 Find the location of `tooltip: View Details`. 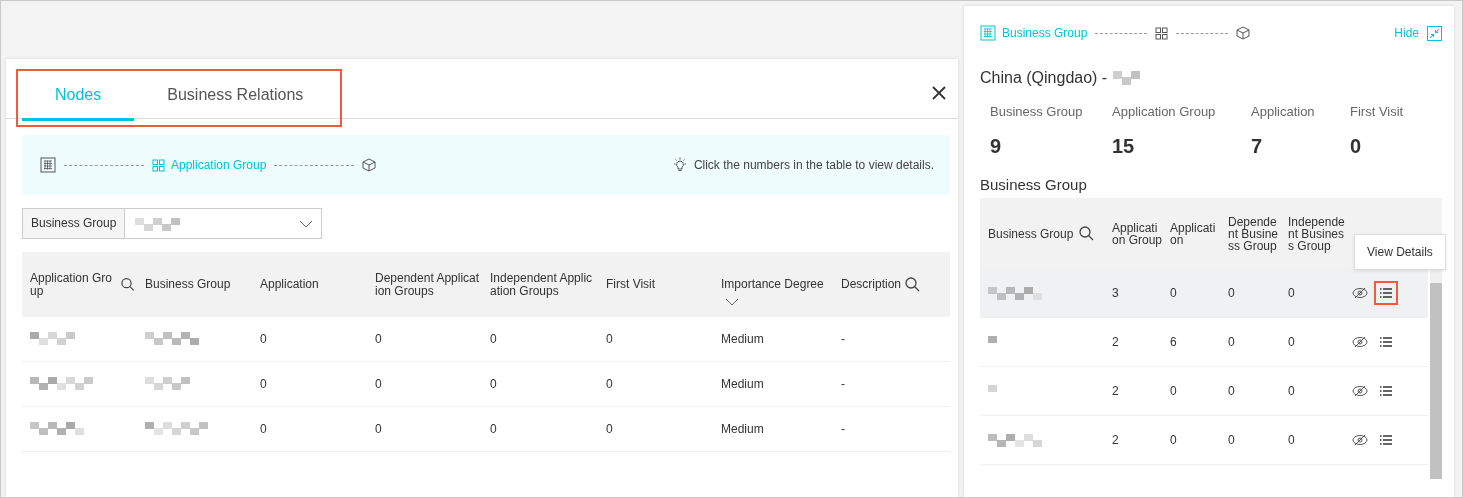

tooltip: View Details is located at coordinates (1400, 252).